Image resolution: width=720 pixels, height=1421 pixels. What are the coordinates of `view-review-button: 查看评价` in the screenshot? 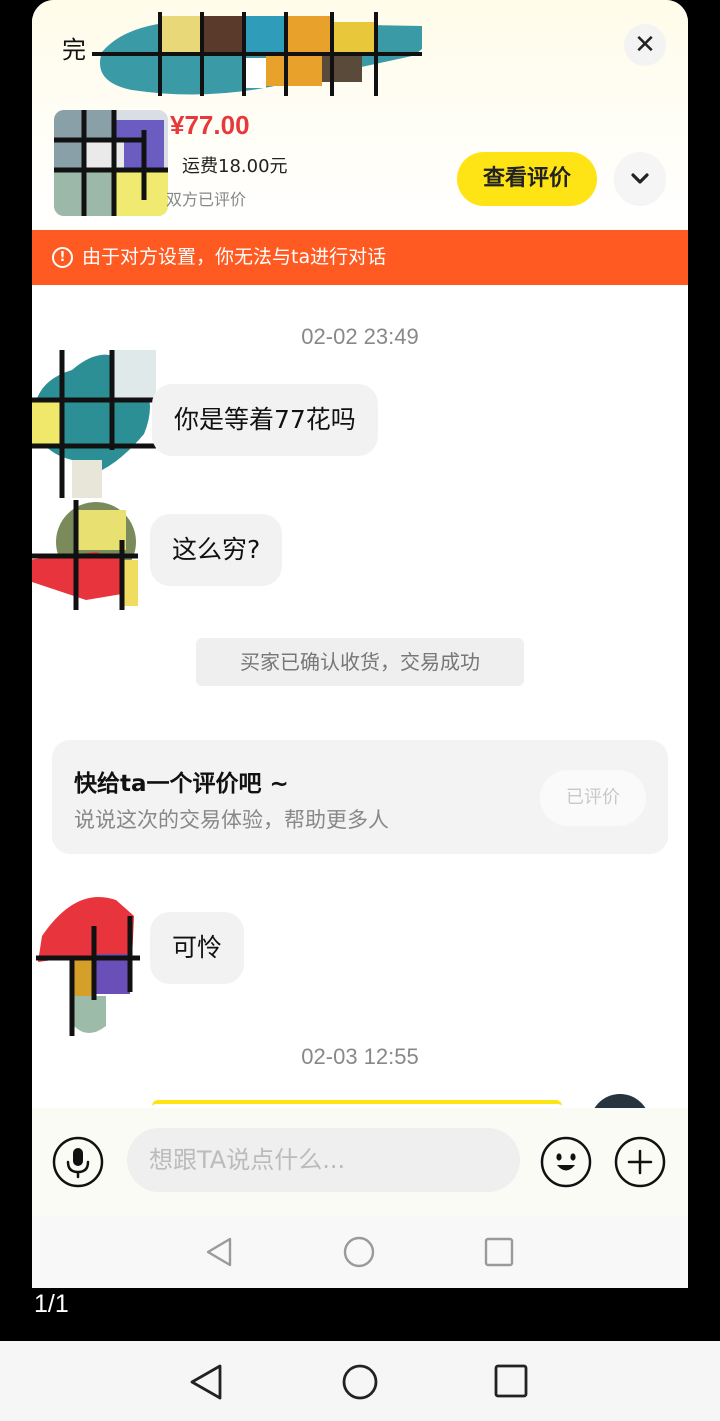 It's located at (527, 179).